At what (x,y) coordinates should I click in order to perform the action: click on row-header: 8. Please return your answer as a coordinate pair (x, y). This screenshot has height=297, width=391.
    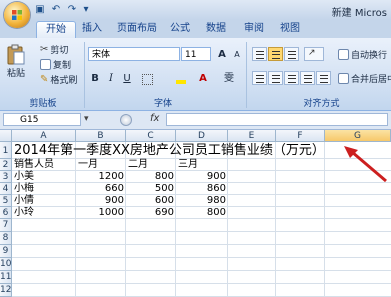
    Looking at the image, I should click on (6, 238).